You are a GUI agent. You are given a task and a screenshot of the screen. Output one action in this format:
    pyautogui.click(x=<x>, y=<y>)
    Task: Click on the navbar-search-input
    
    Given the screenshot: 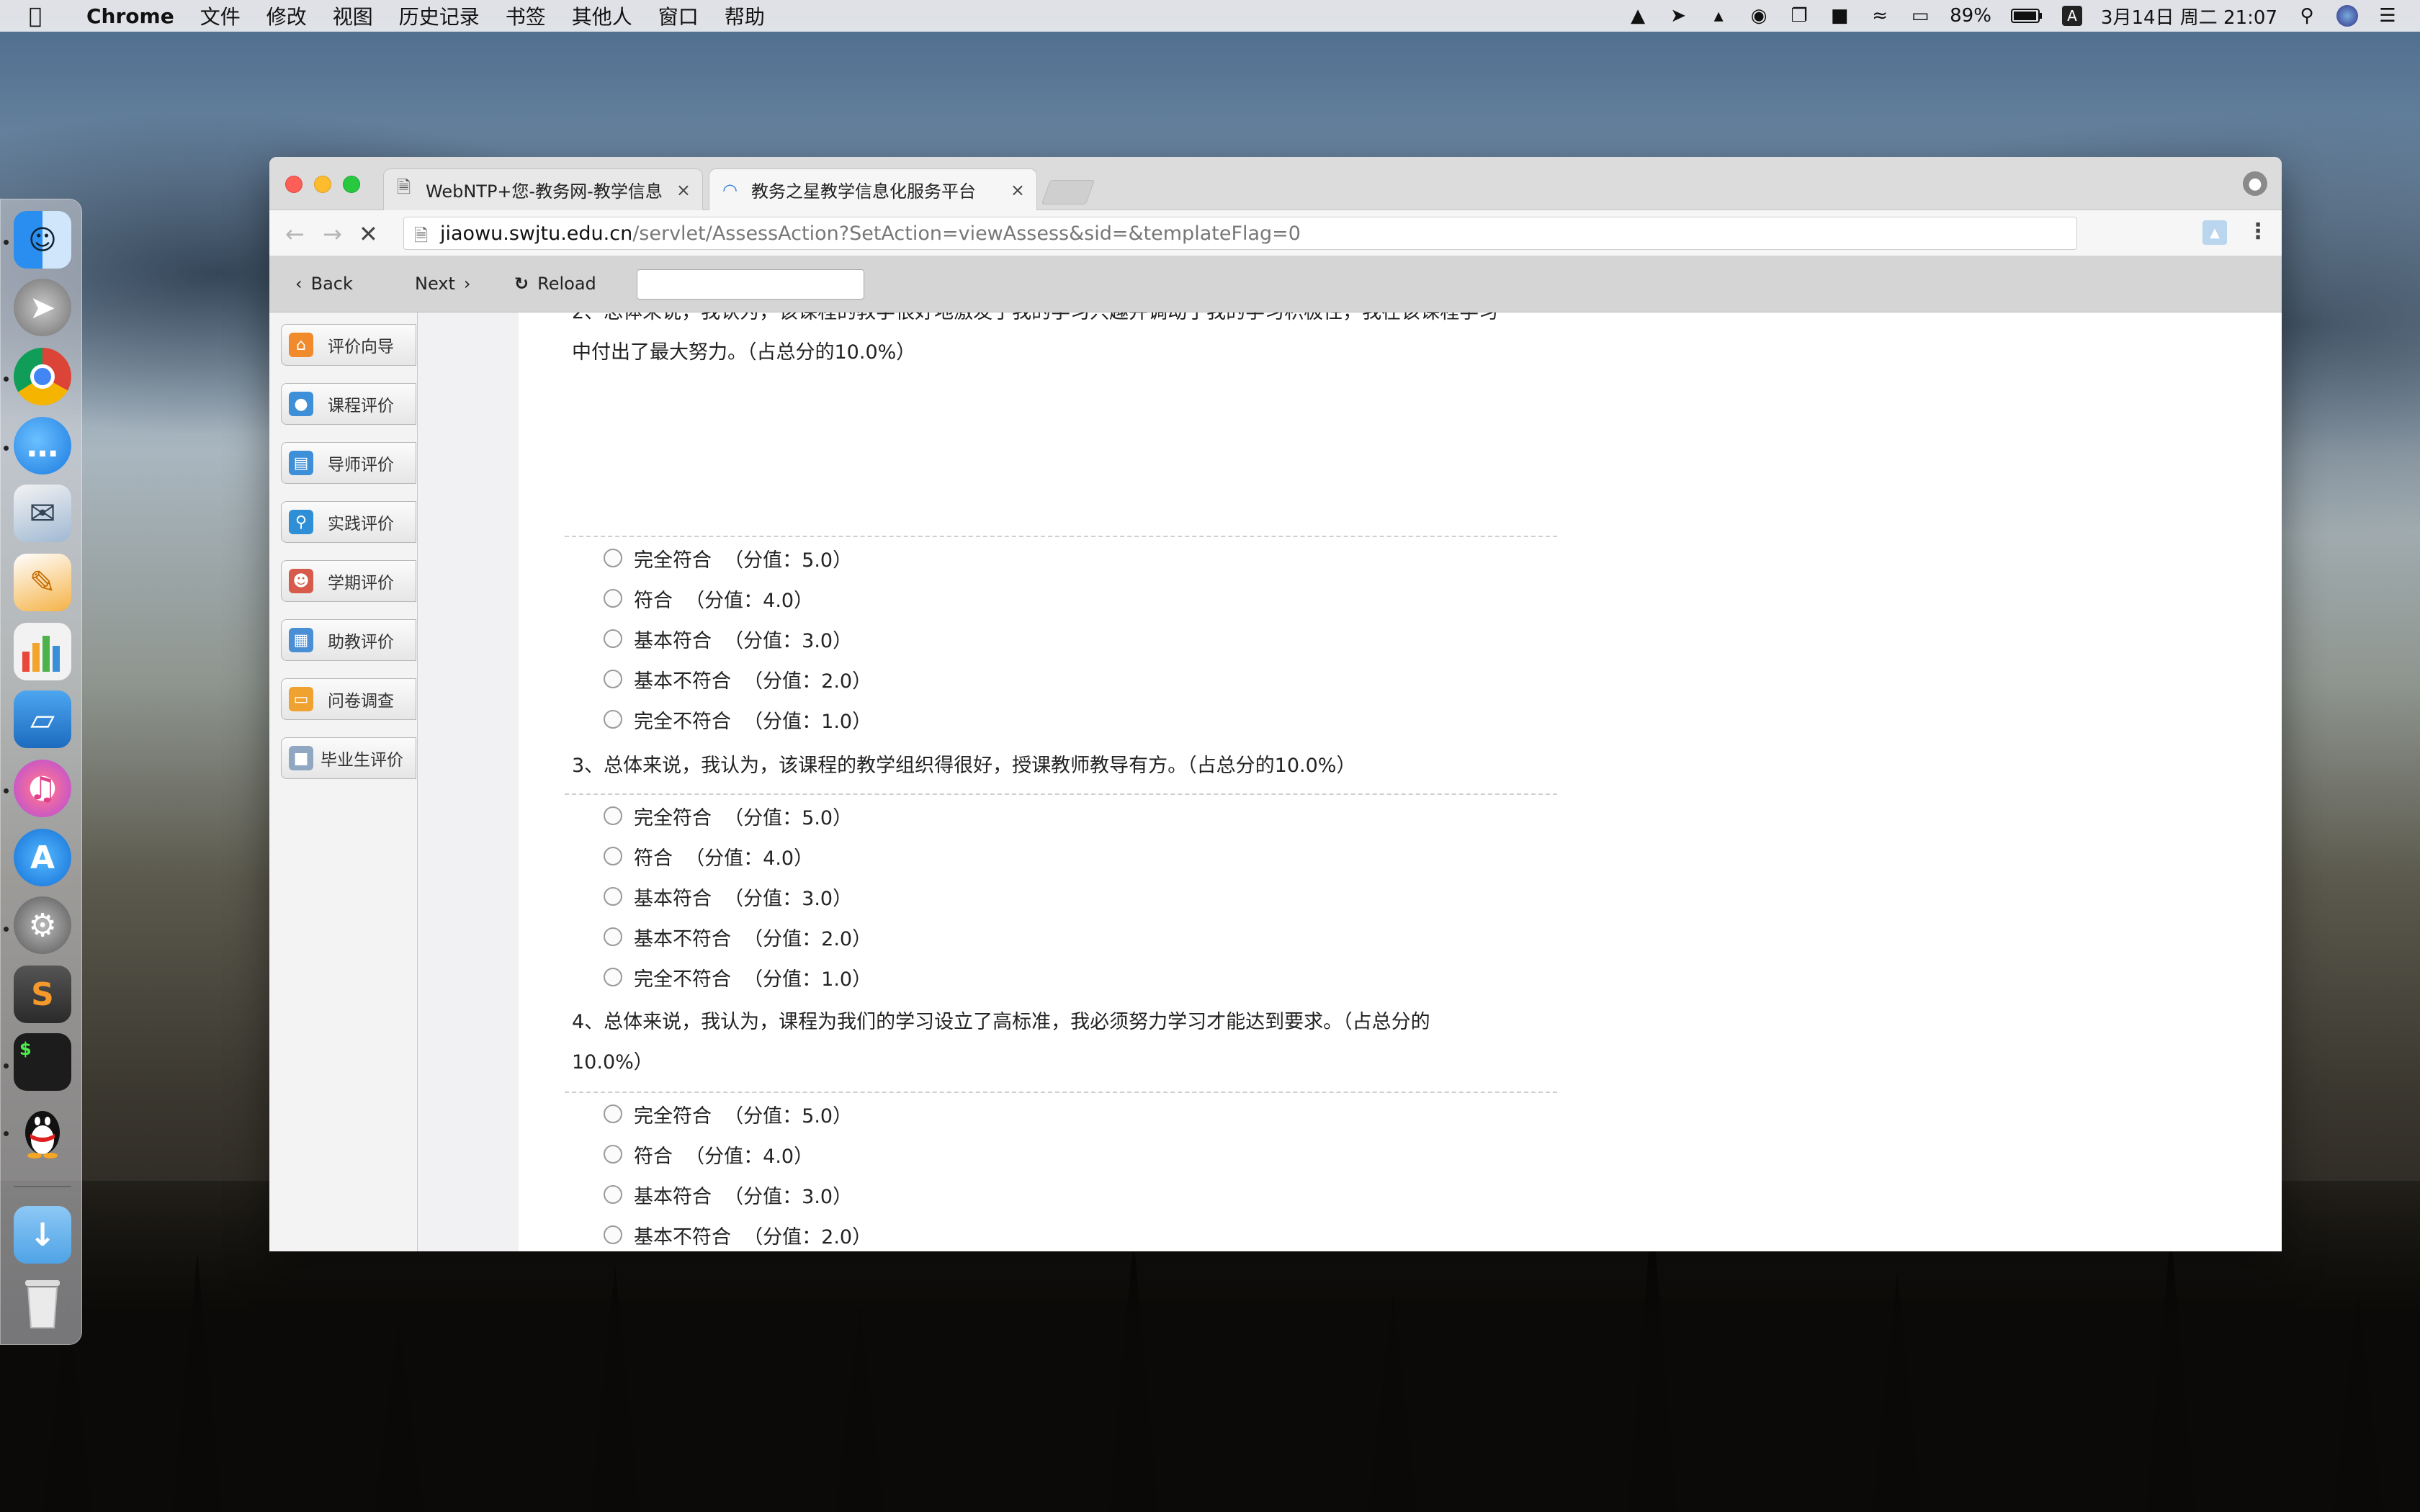 What is the action you would take?
    pyautogui.click(x=751, y=284)
    